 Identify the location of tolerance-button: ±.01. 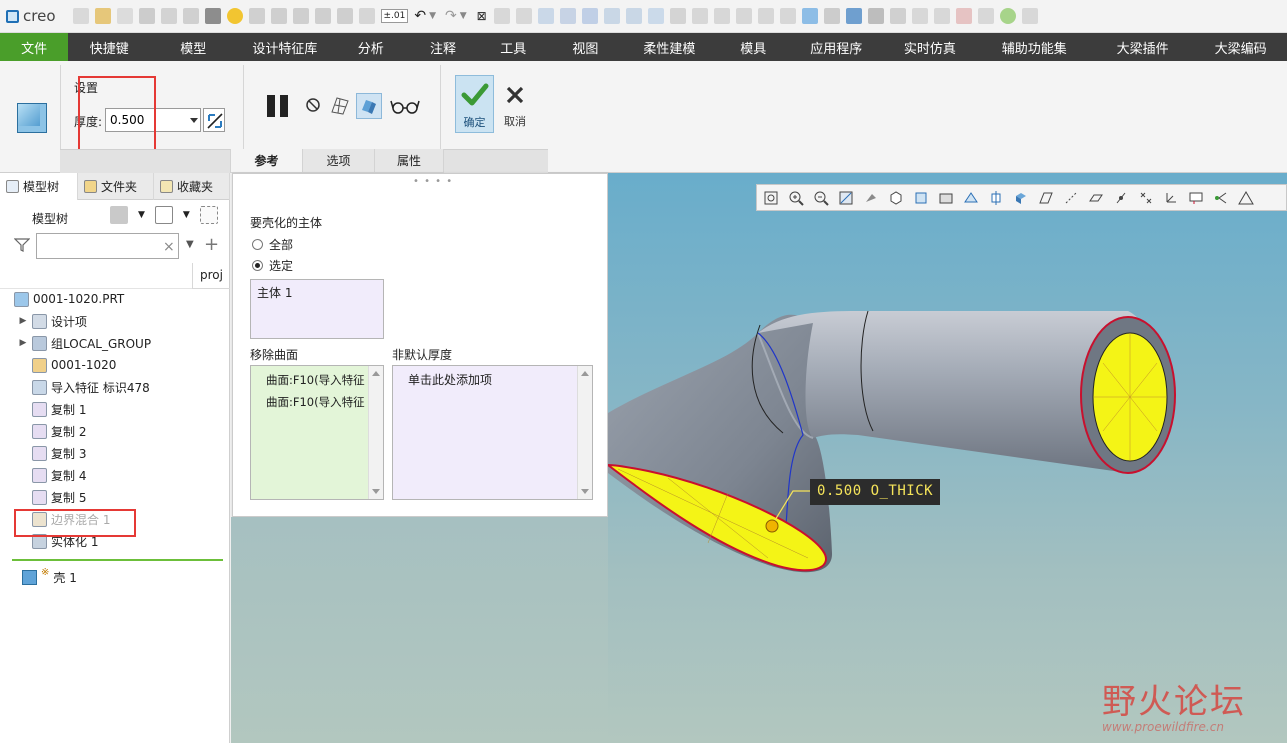
(394, 16).